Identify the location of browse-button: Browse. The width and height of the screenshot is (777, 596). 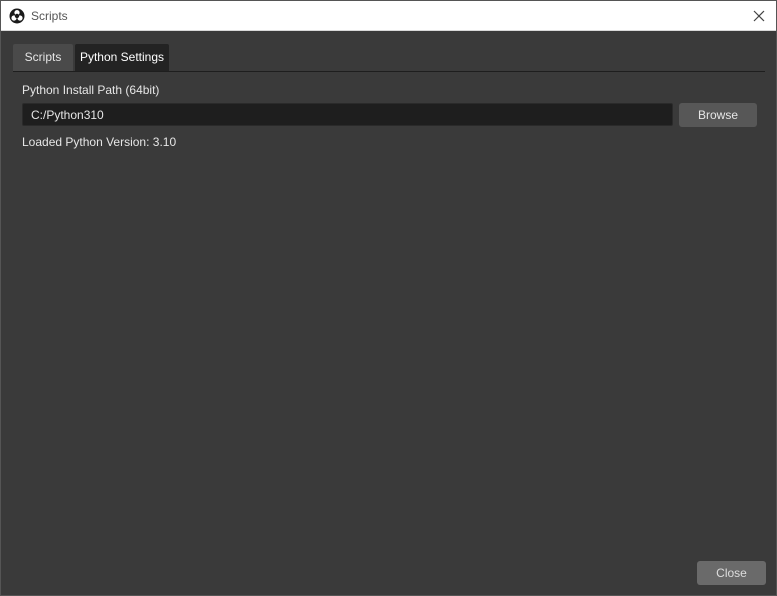
(718, 115).